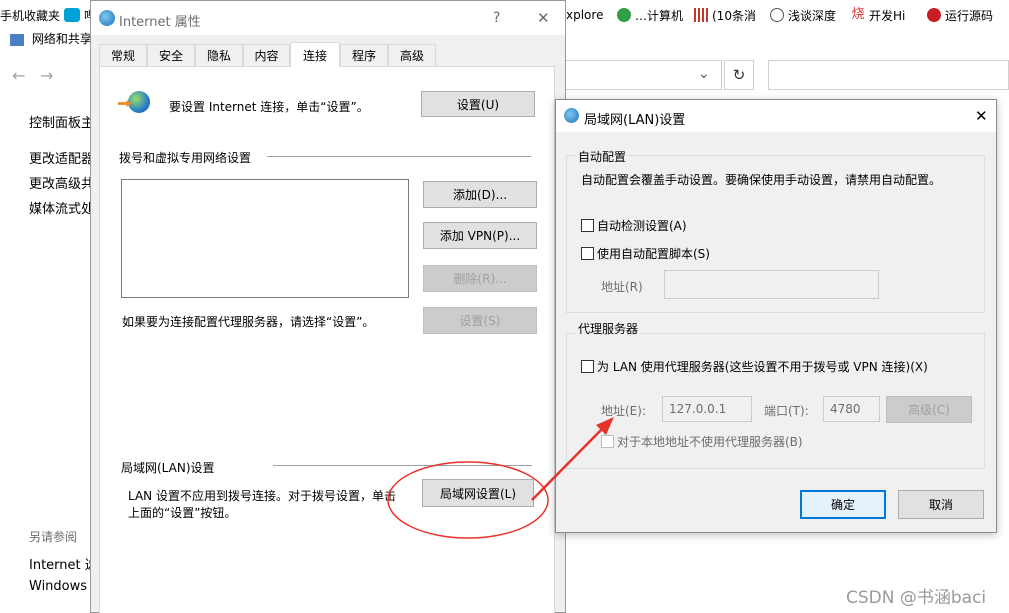  I want to click on annotation-arrow, so click(567, 464).